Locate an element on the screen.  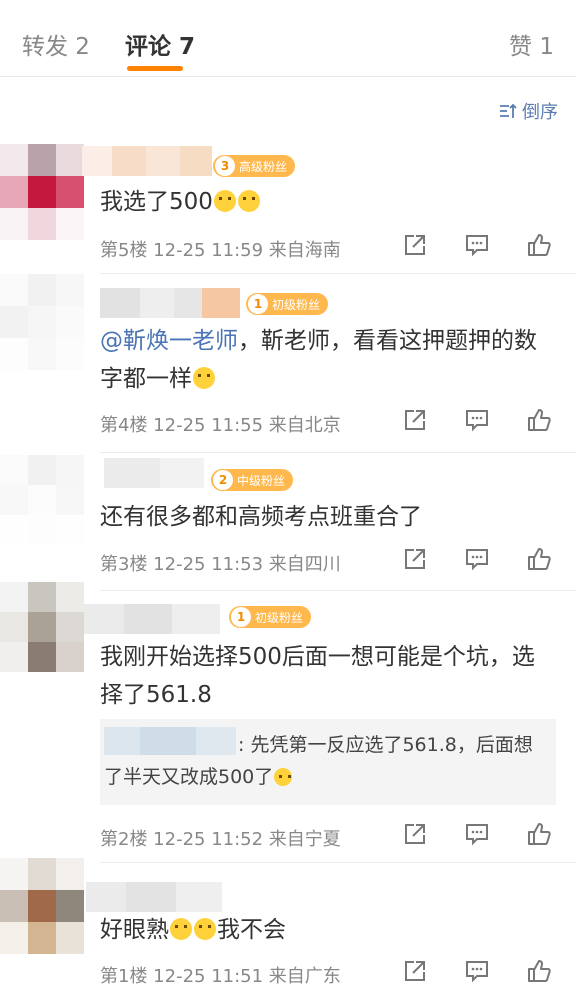
sort-label: 倒序 is located at coordinates (540, 112).